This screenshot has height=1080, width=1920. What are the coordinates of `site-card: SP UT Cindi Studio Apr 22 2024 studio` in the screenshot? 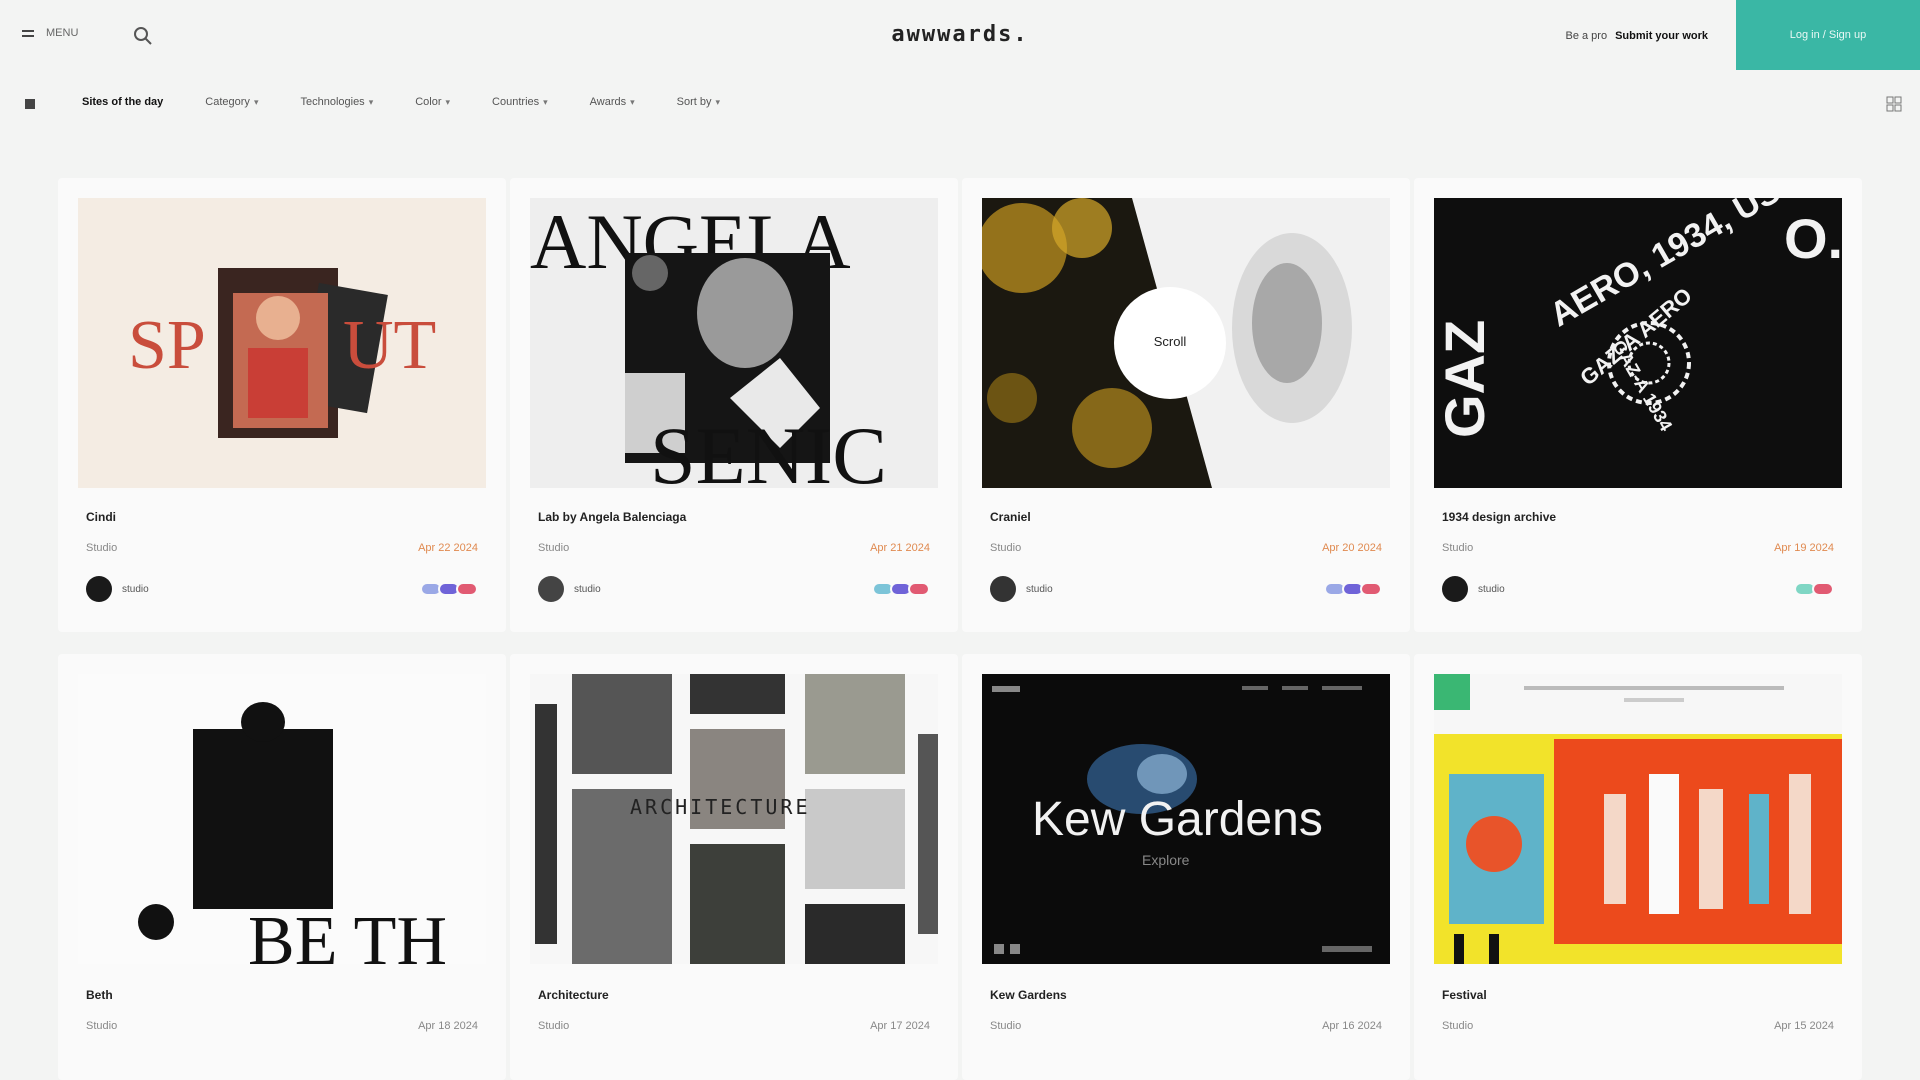 It's located at (282, 405).